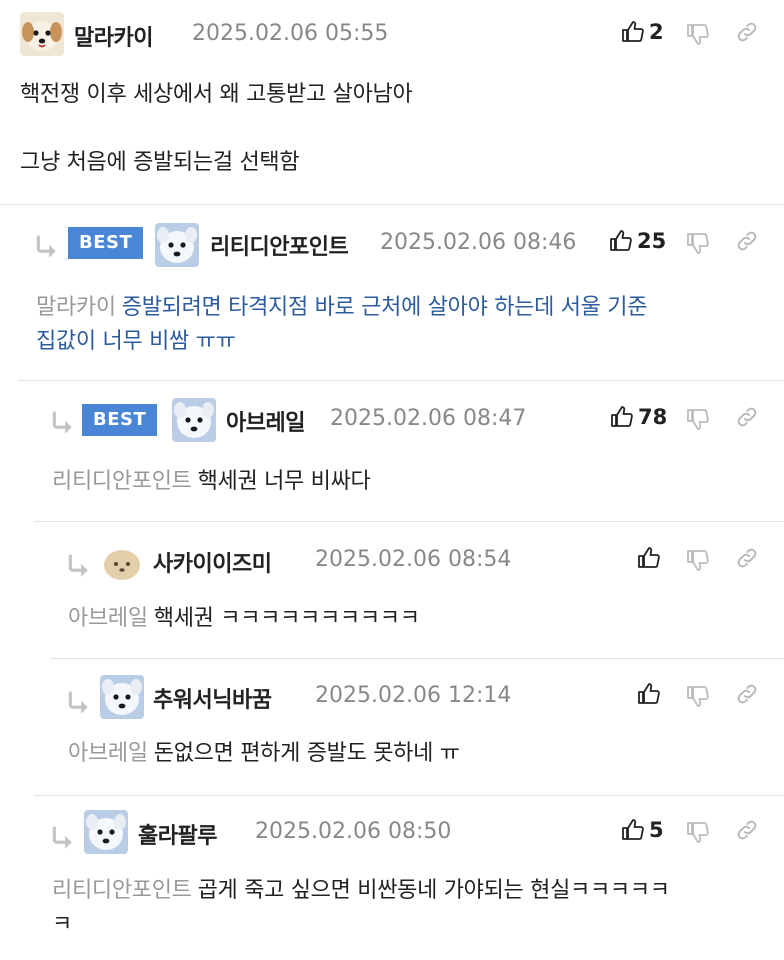 The width and height of the screenshot is (784, 960). Describe the element at coordinates (160, 162) in the screenshot. I see `comment-text-line: 그냥 처음에 증발되는걸 선택함` at that location.